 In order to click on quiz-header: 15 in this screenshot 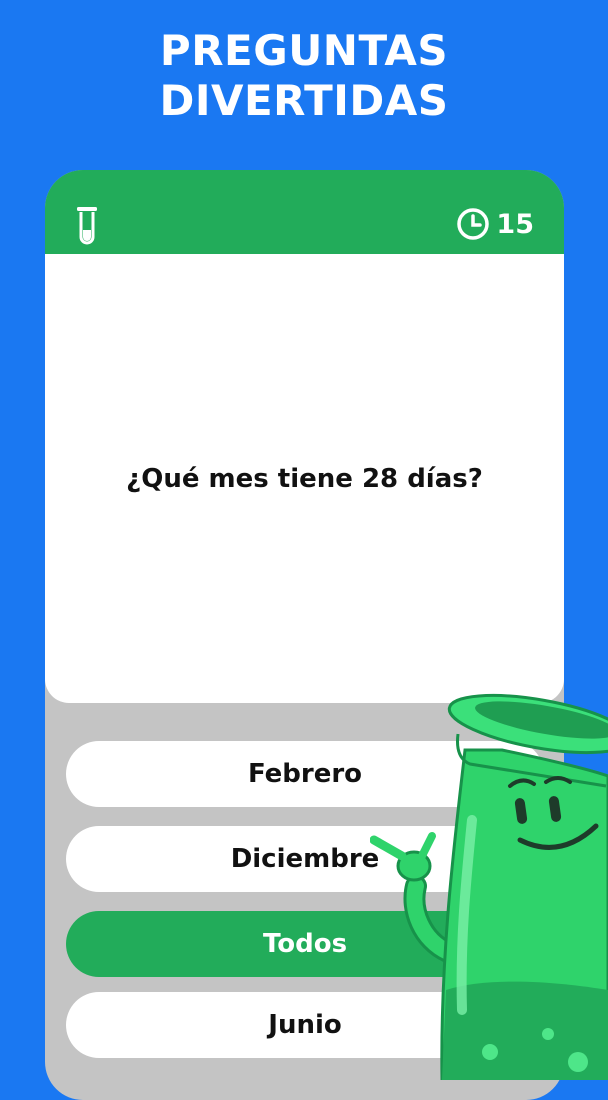, I will do `click(304, 212)`.